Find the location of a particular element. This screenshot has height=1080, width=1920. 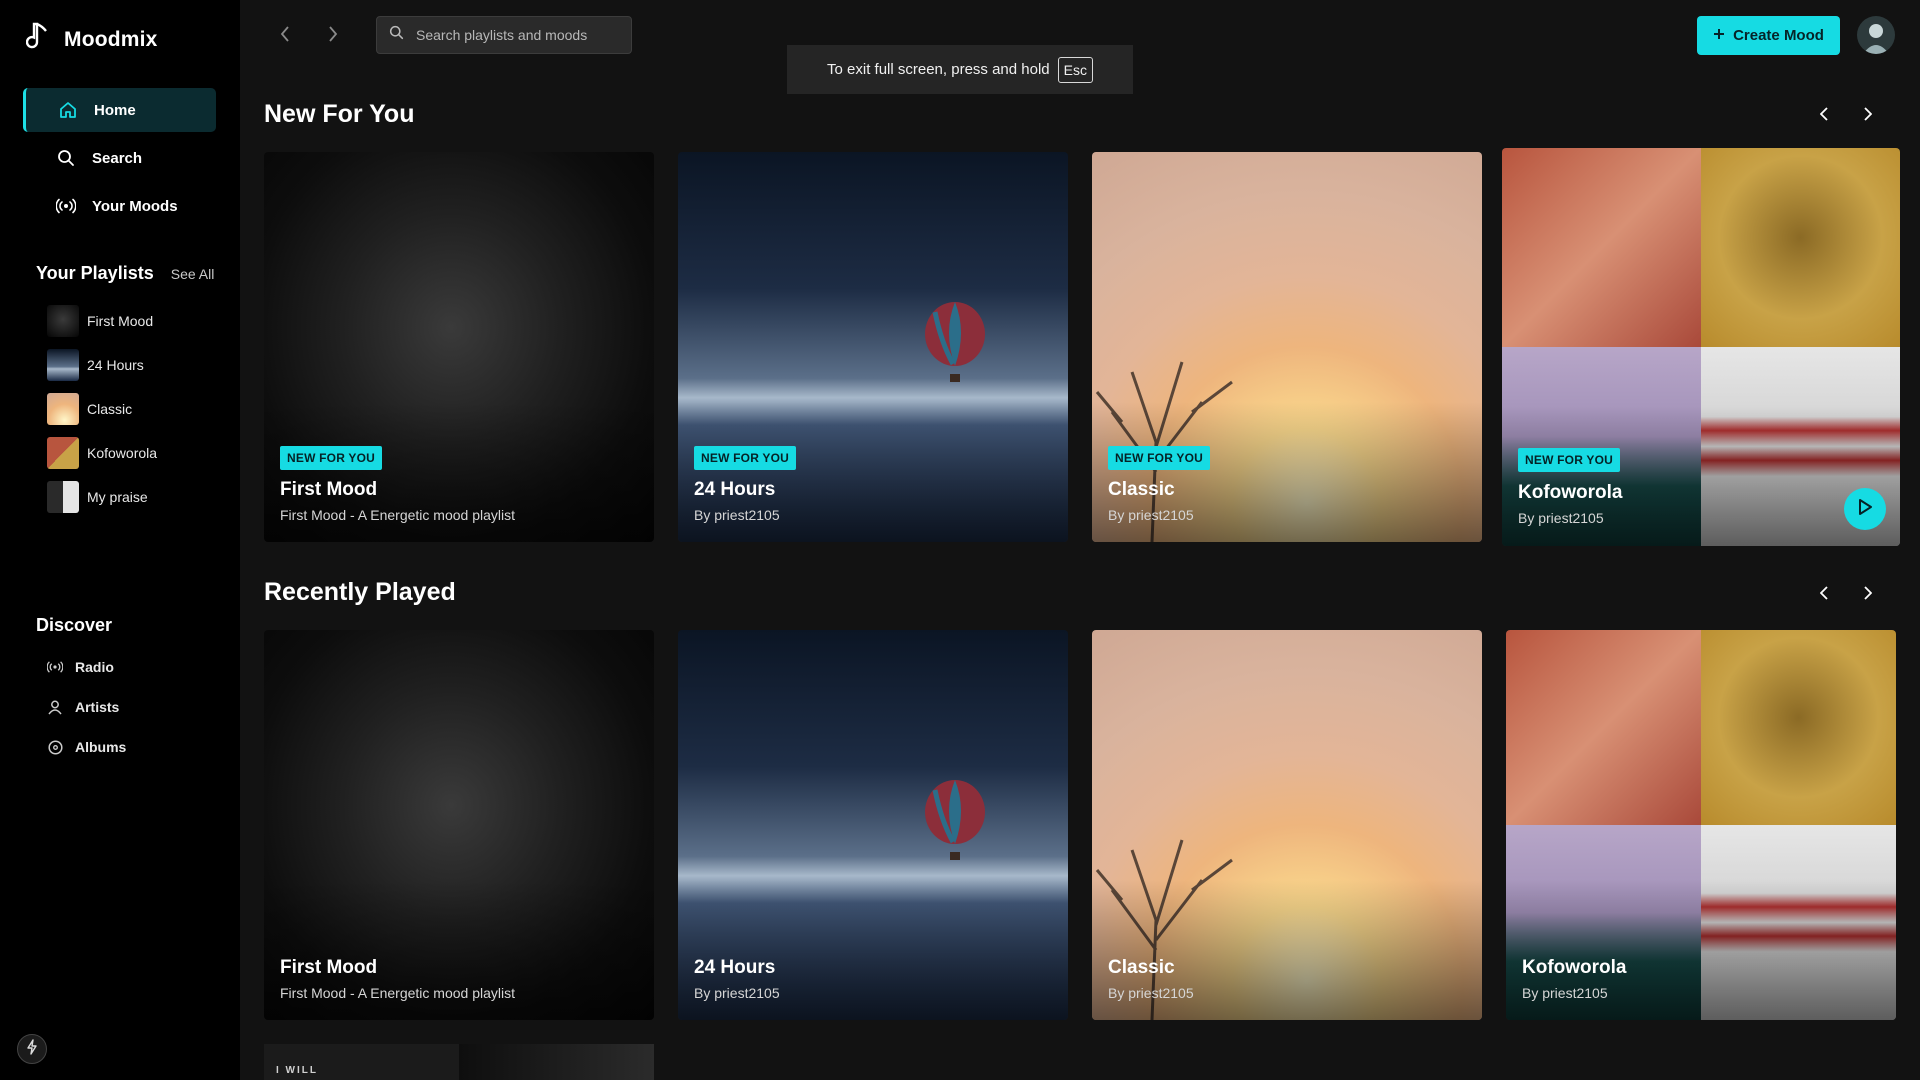

sidebar-playlist-kofoworola: Kofoworola is located at coordinates (102, 453).